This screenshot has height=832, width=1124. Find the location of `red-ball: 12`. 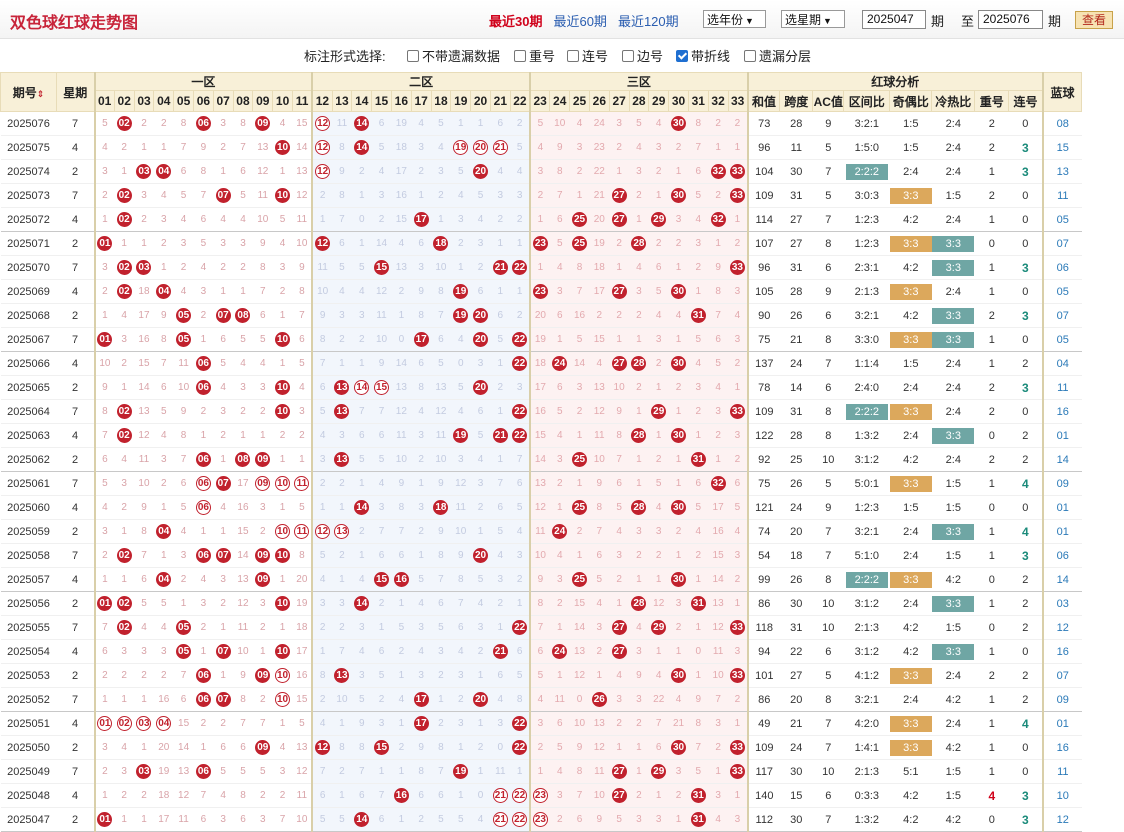

red-ball: 12 is located at coordinates (323, 531).